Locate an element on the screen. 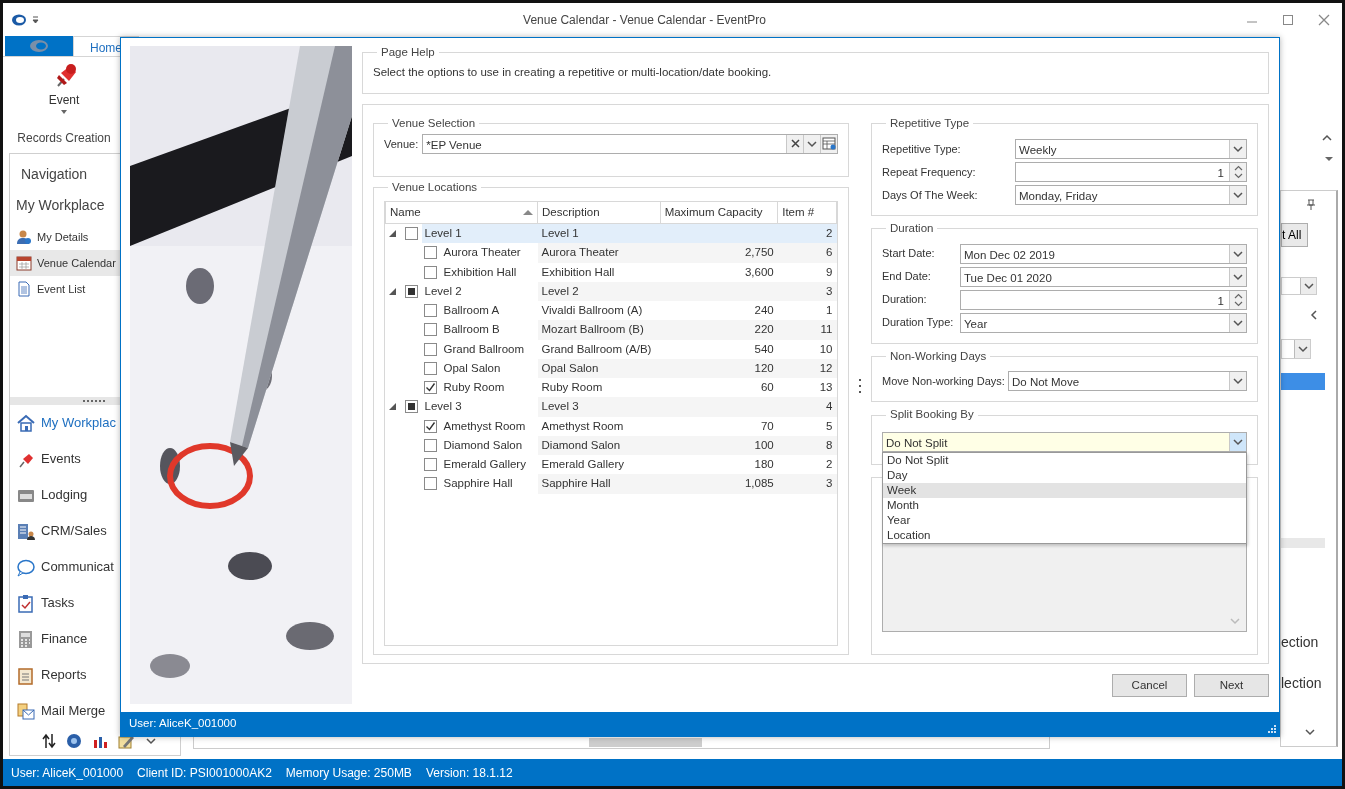 The image size is (1345, 789). field-label: Move Non-working Days: is located at coordinates (944, 382).